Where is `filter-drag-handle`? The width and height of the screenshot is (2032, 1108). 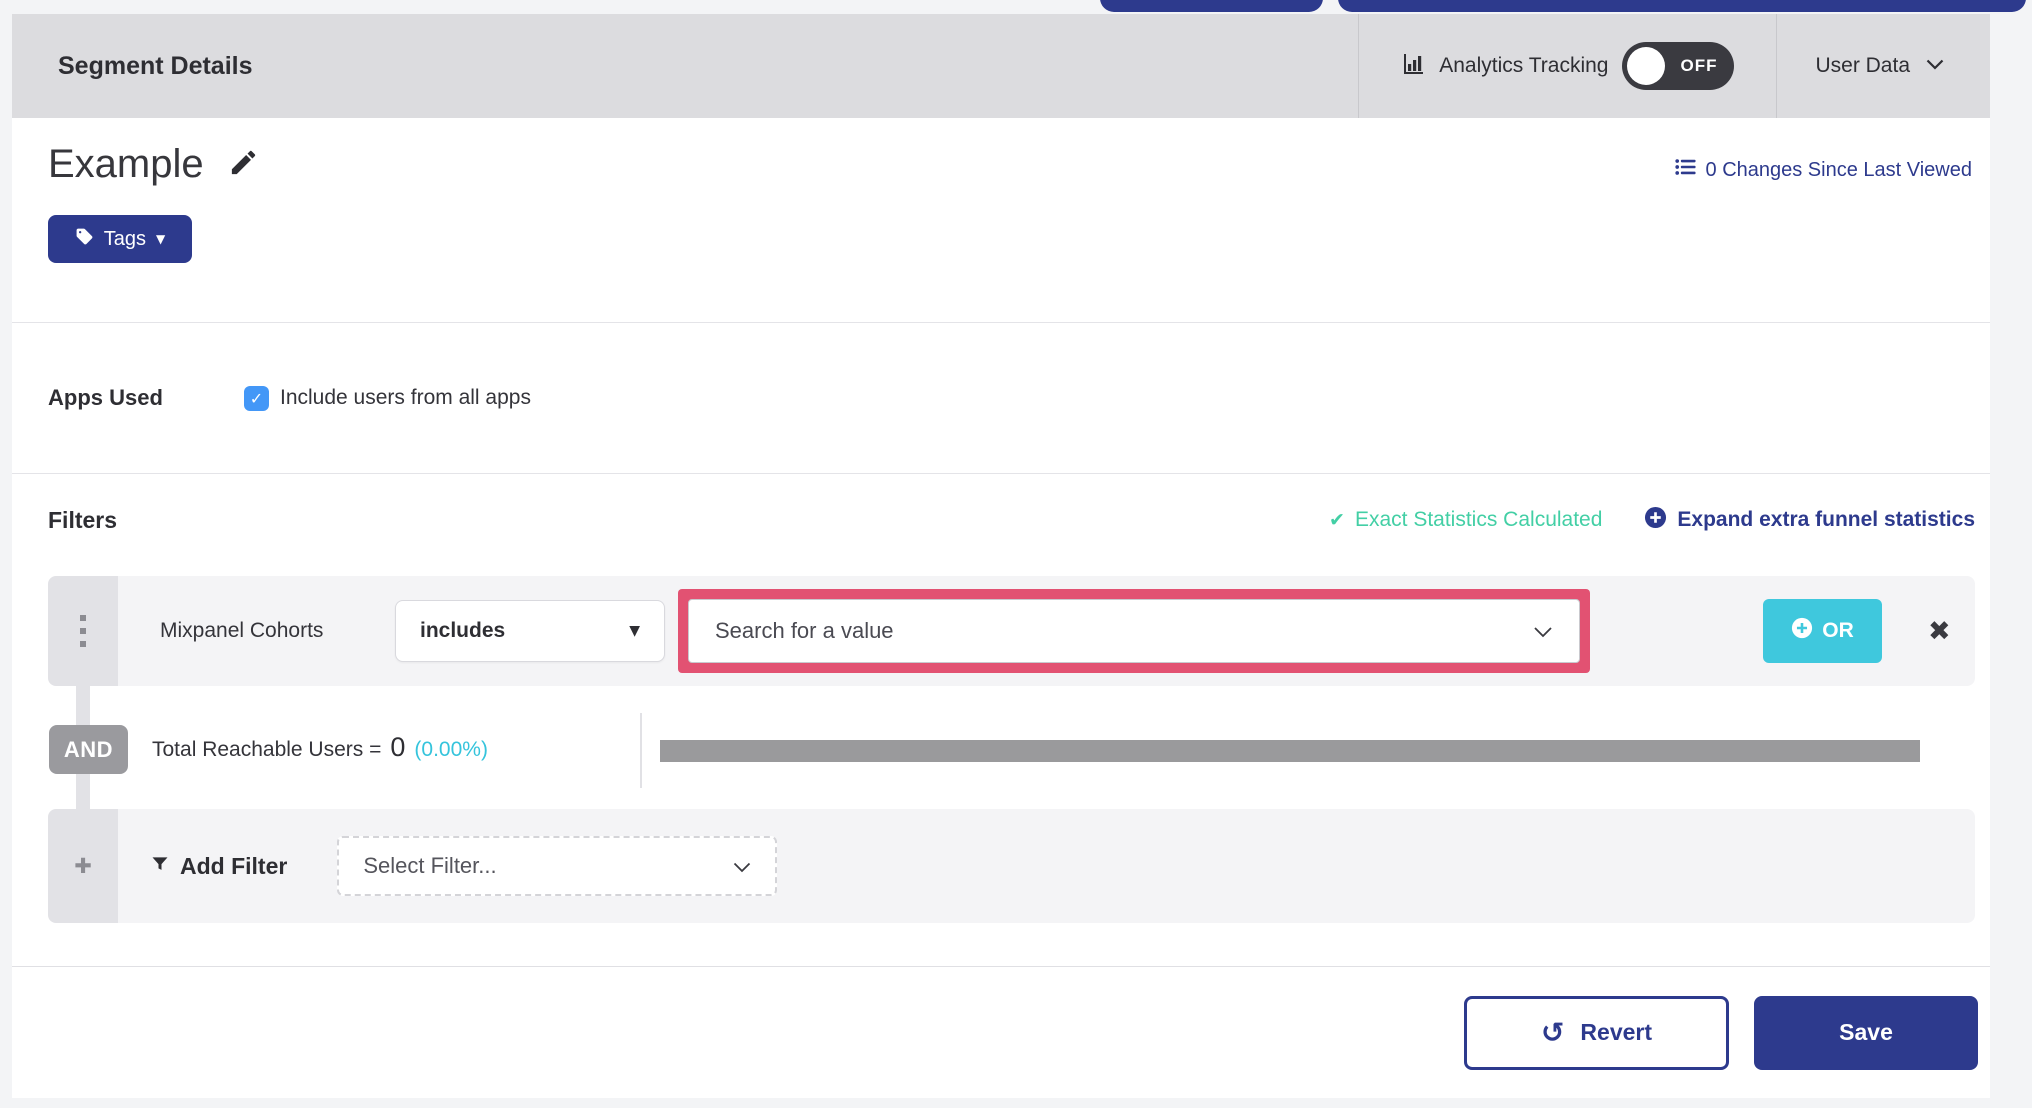 filter-drag-handle is located at coordinates (83, 631).